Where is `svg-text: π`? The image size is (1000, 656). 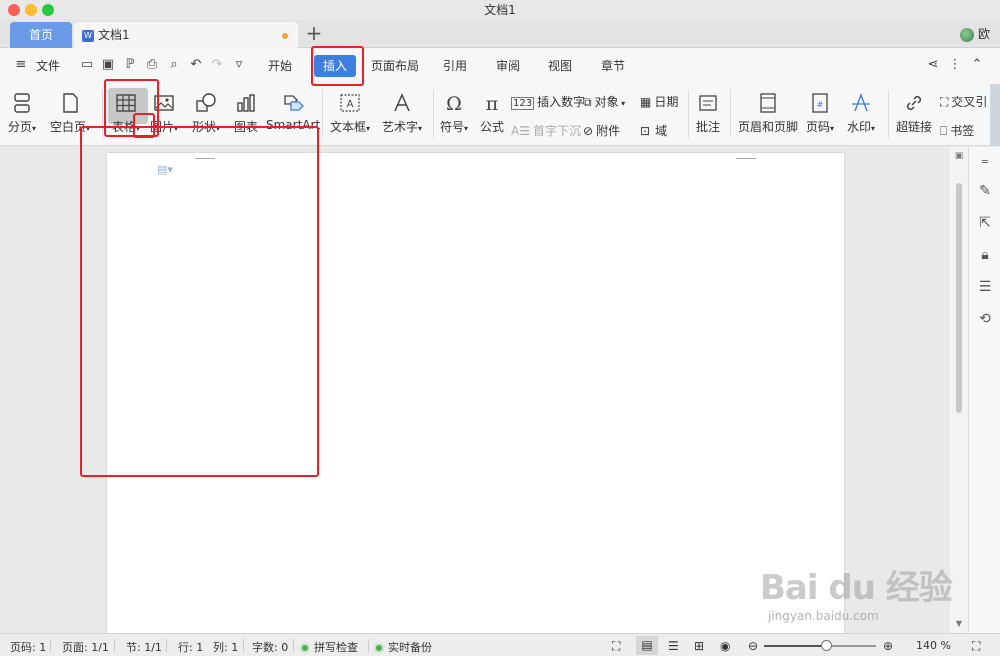
svg-text: π is located at coordinates (492, 103).